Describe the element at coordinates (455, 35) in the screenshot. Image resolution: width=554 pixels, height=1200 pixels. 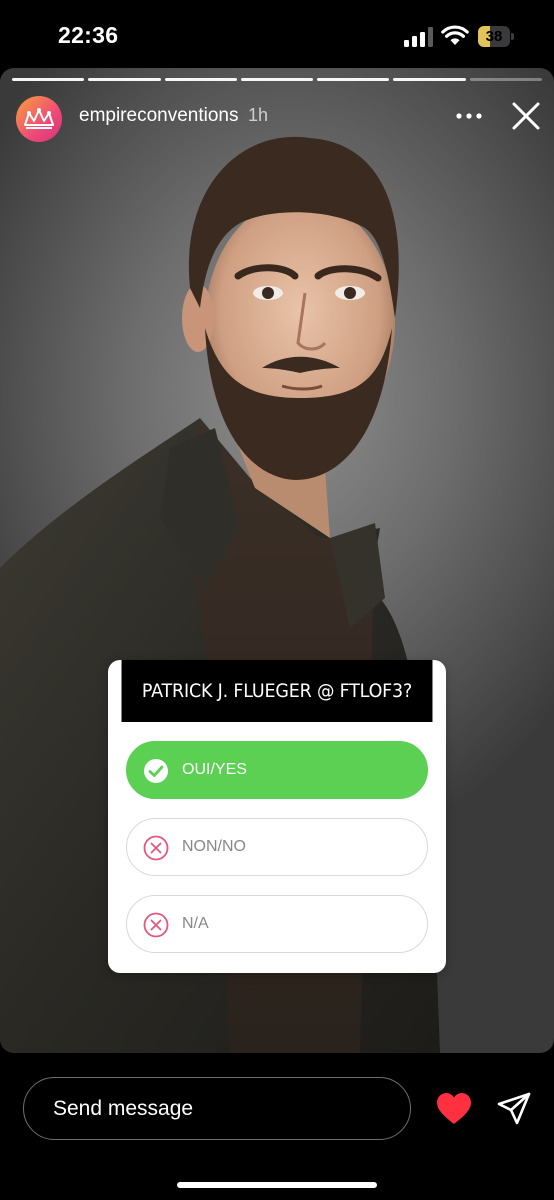
I see `wifi-icon` at that location.